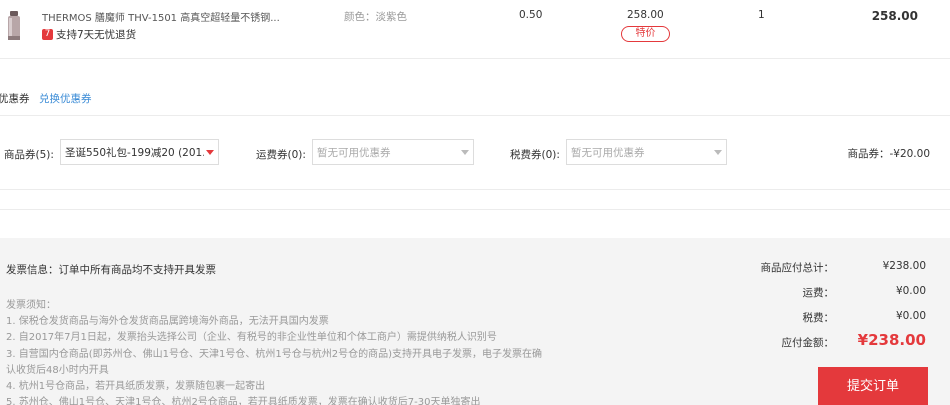  Describe the element at coordinates (281, 155) in the screenshot. I see `freight-coupon-label: 运费券(0):` at that location.